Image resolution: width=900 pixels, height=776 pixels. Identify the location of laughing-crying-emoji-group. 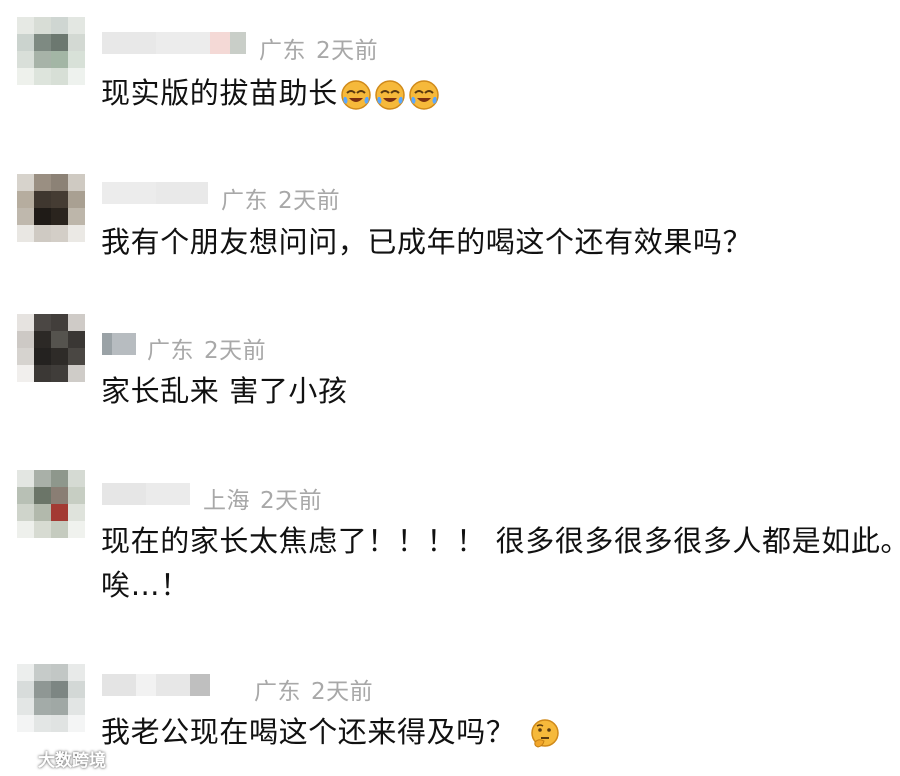
(390, 95).